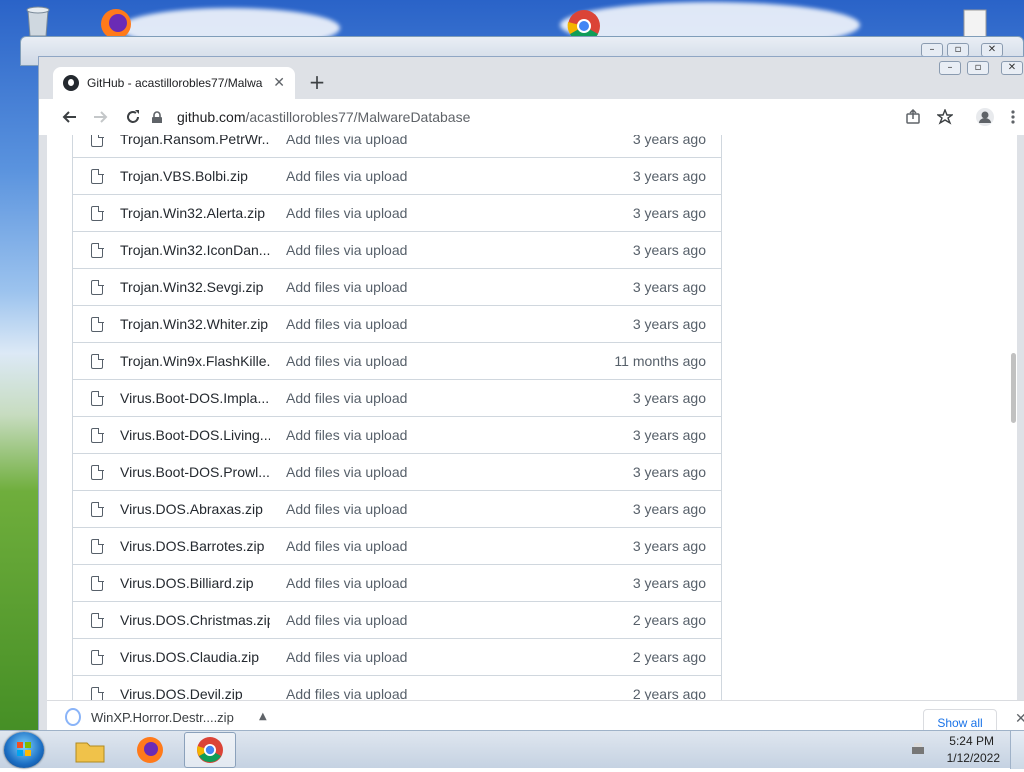 Image resolution: width=1024 pixels, height=772 pixels. What do you see at coordinates (958, 50) in the screenshot?
I see `back-maximize-button: ▫` at bounding box center [958, 50].